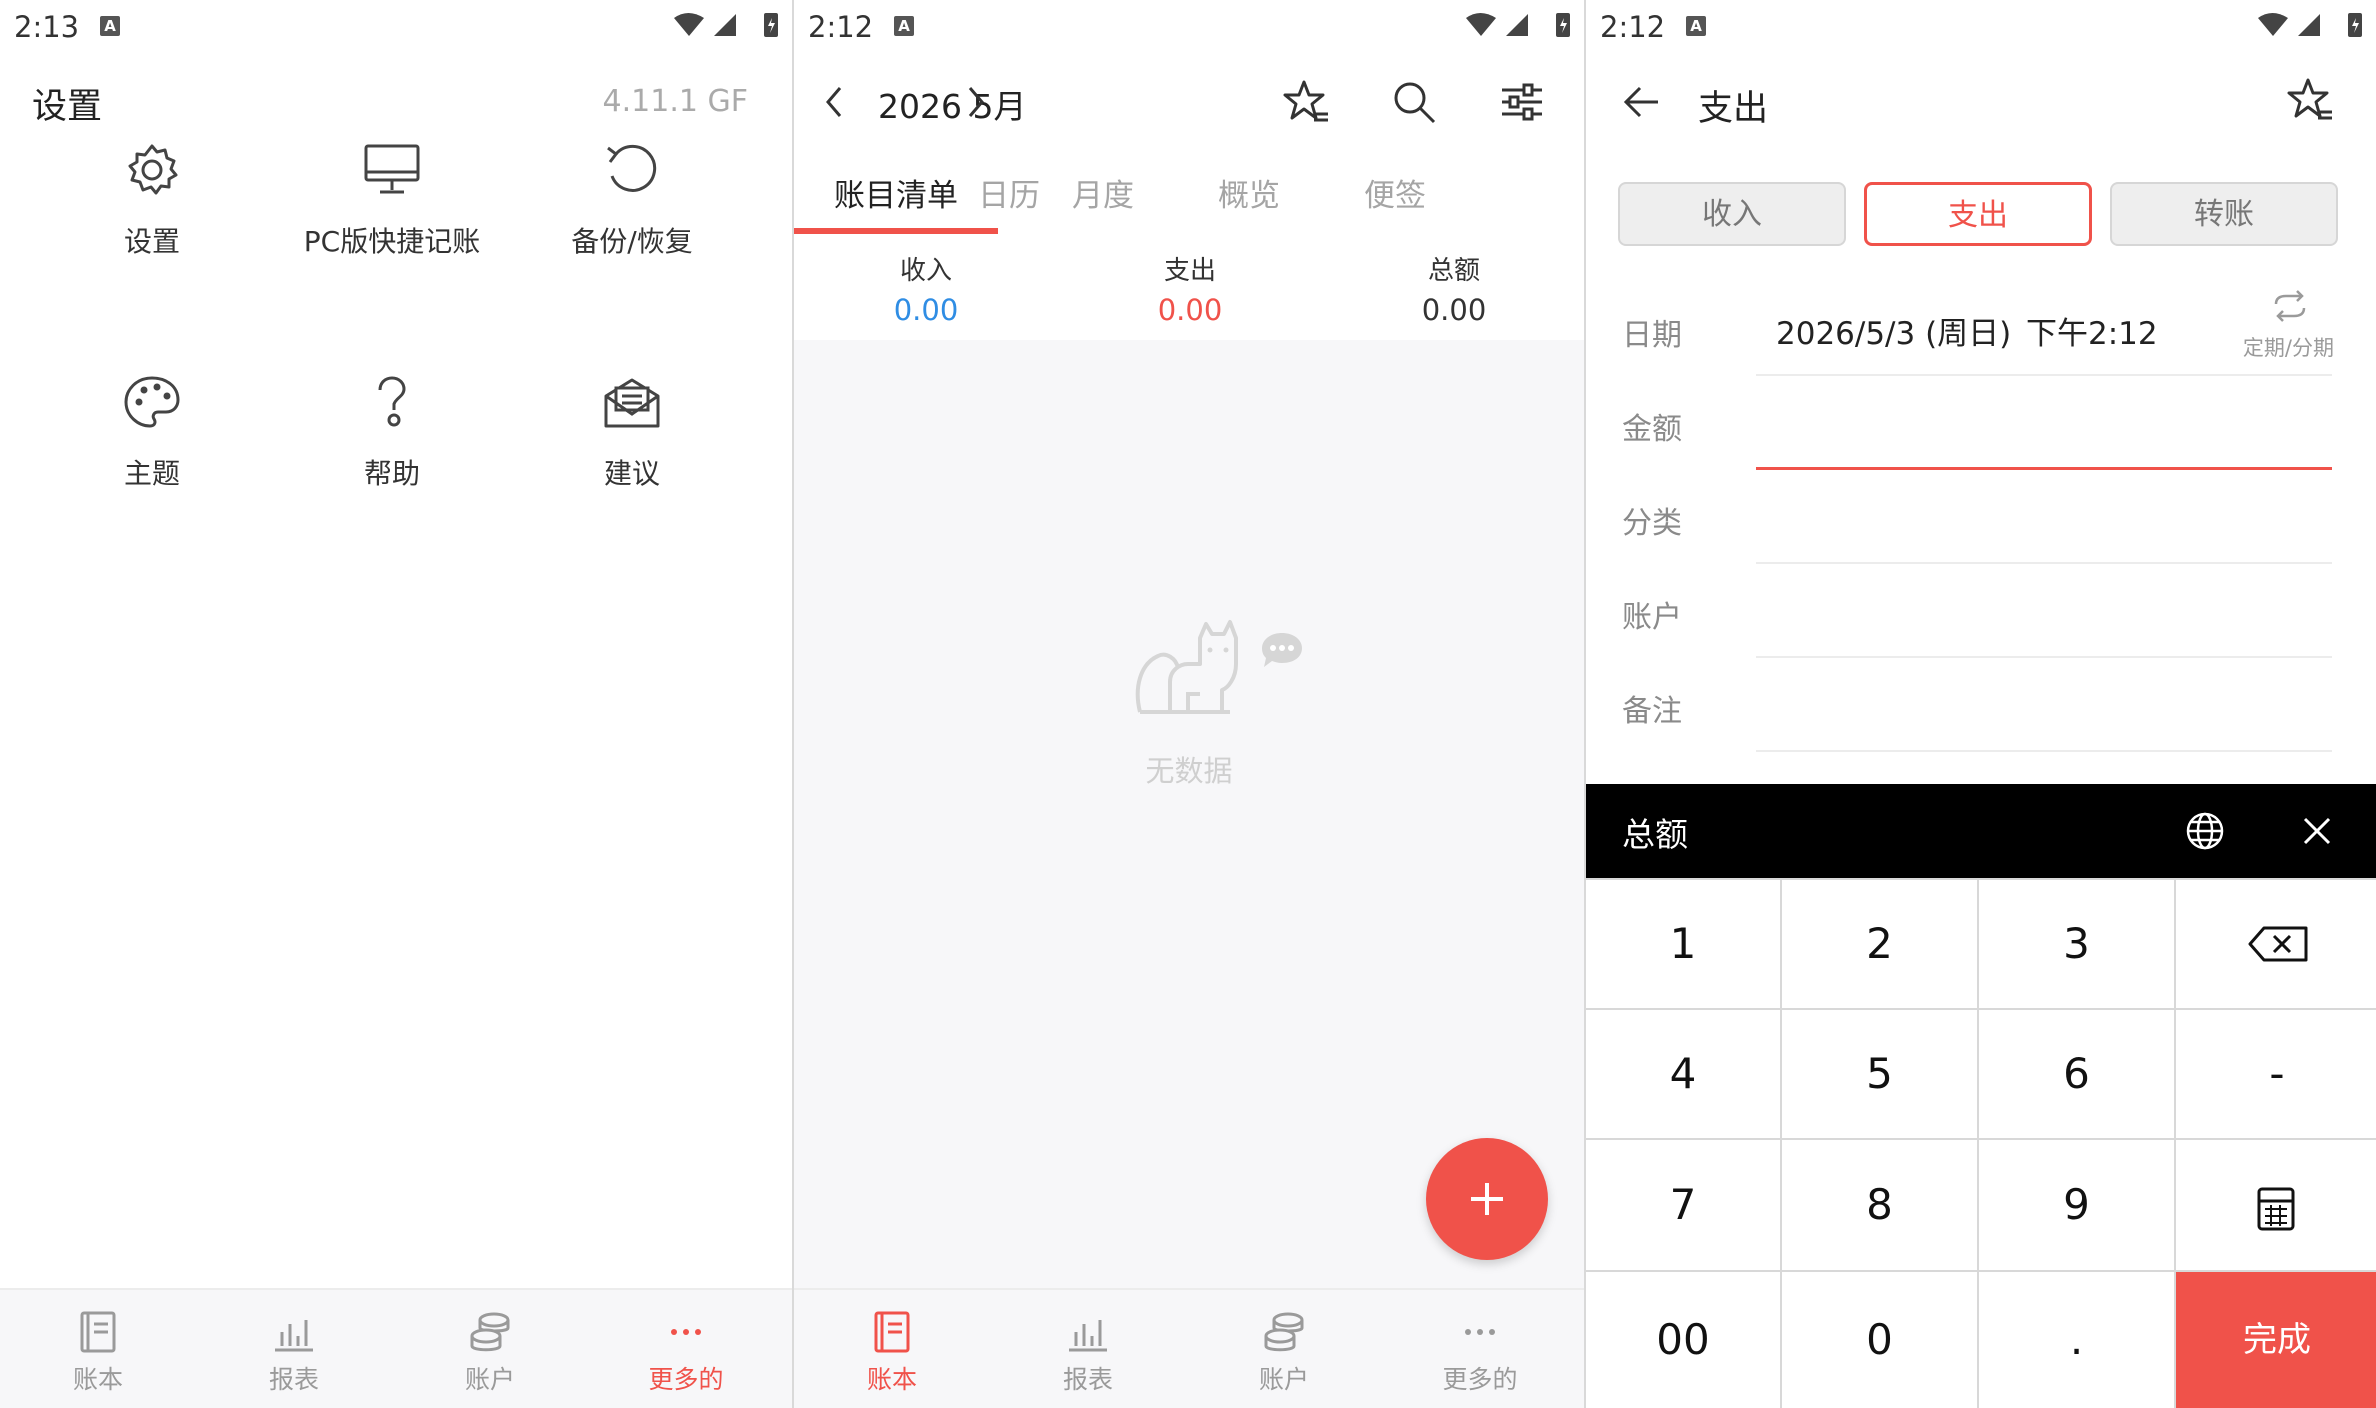 This screenshot has width=2376, height=1408. Describe the element at coordinates (835, 102) in the screenshot. I see `chevron-left-icon` at that location.